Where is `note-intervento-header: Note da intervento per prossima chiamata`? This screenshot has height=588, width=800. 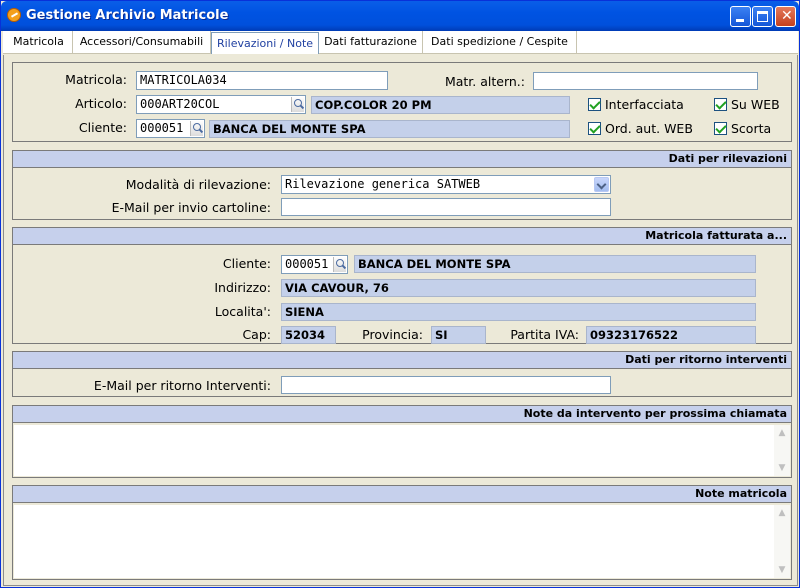
note-intervento-header: Note da intervento per prossima chiamata is located at coordinates (402, 414).